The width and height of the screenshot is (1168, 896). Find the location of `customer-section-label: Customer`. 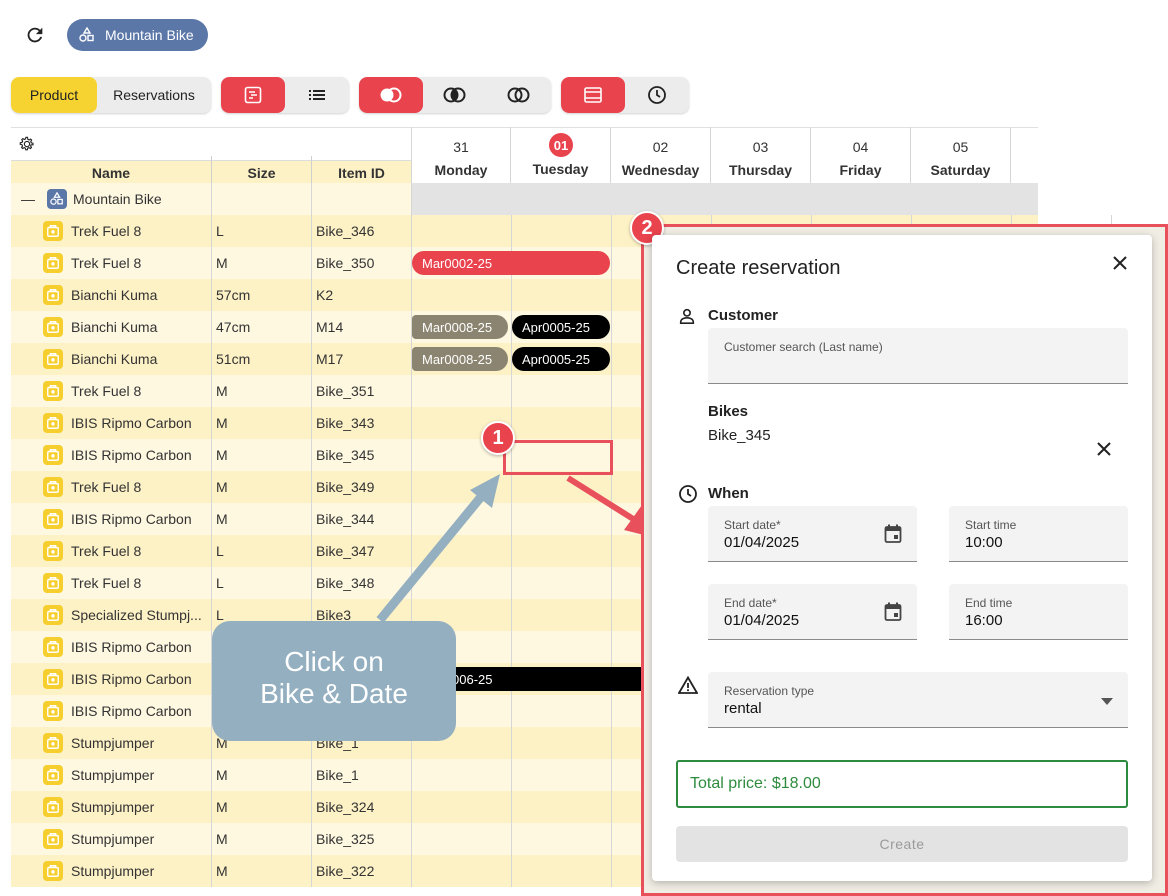

customer-section-label: Customer is located at coordinates (743, 315).